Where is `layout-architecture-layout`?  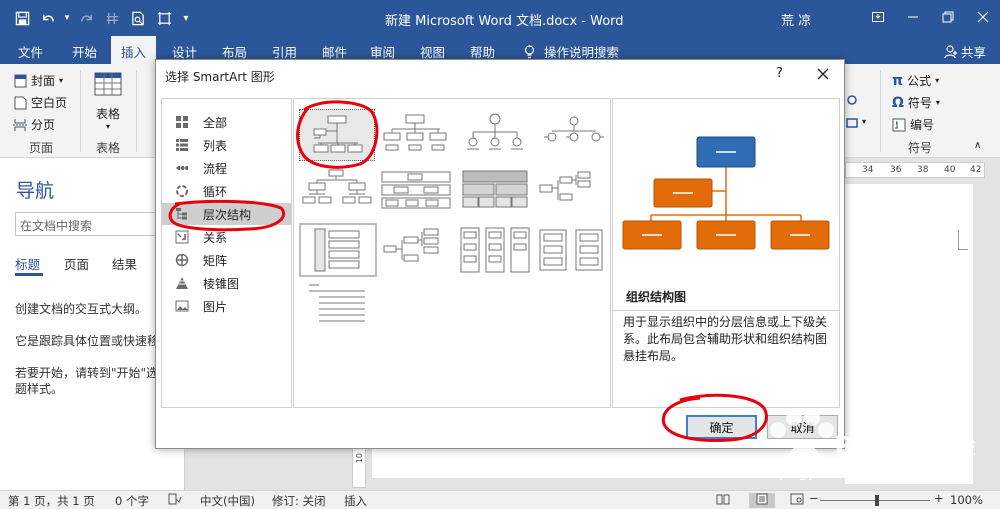 layout-architecture-layout is located at coordinates (574, 250).